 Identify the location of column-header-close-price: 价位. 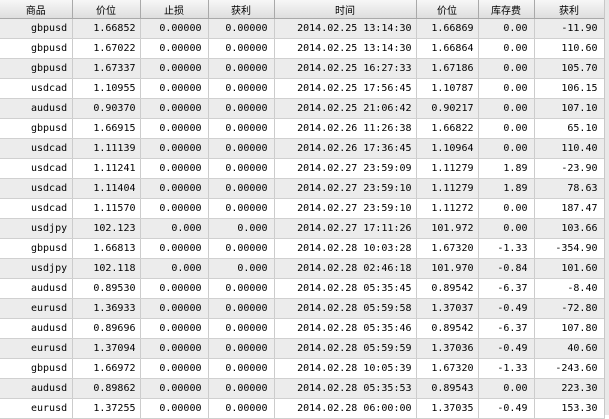
(447, 9).